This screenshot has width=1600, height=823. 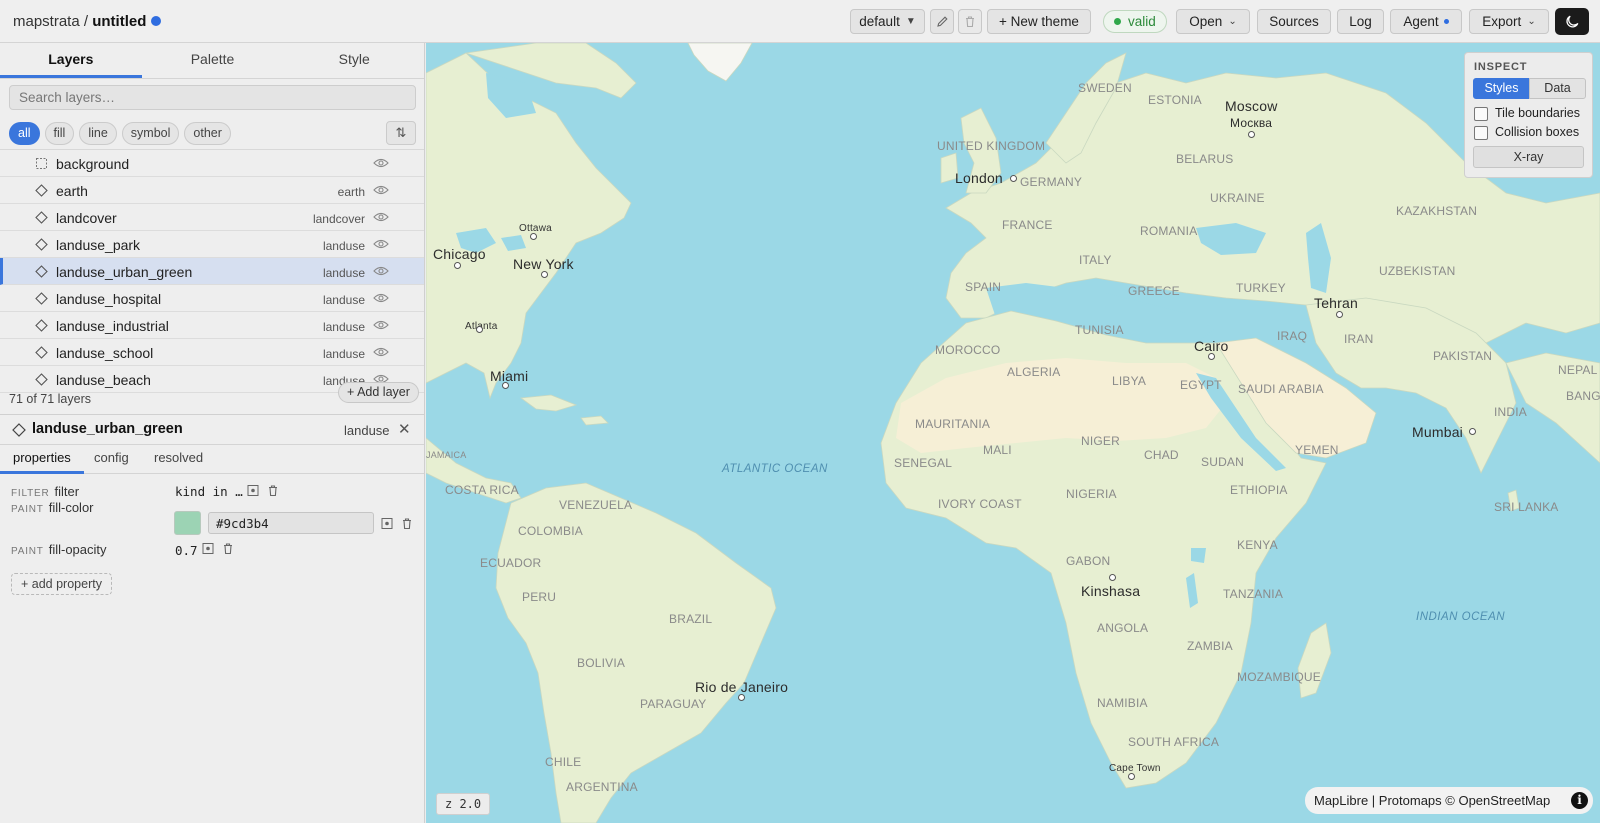 I want to click on xray-button: X-ray, so click(x=1528, y=157).